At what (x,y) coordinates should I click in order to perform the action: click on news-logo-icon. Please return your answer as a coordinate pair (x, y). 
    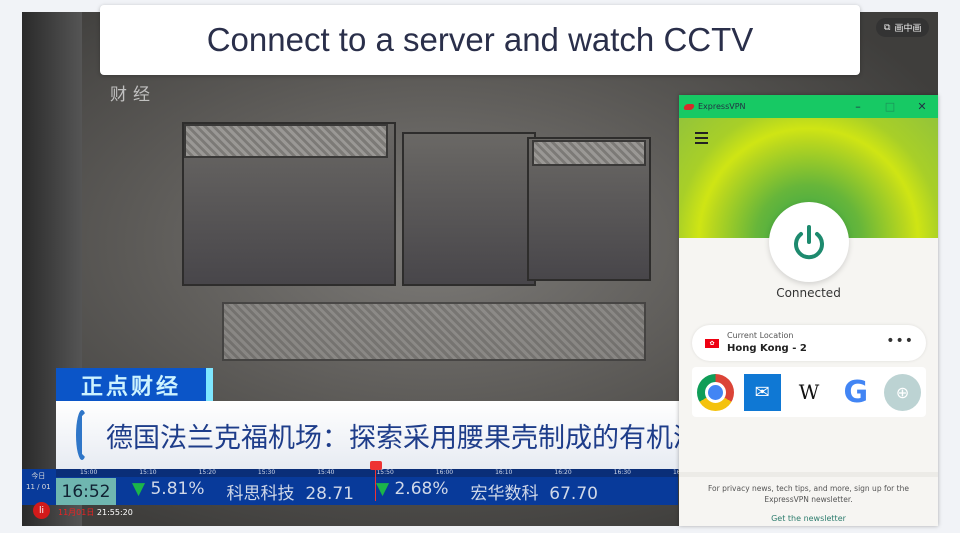
    Looking at the image, I should click on (82, 435).